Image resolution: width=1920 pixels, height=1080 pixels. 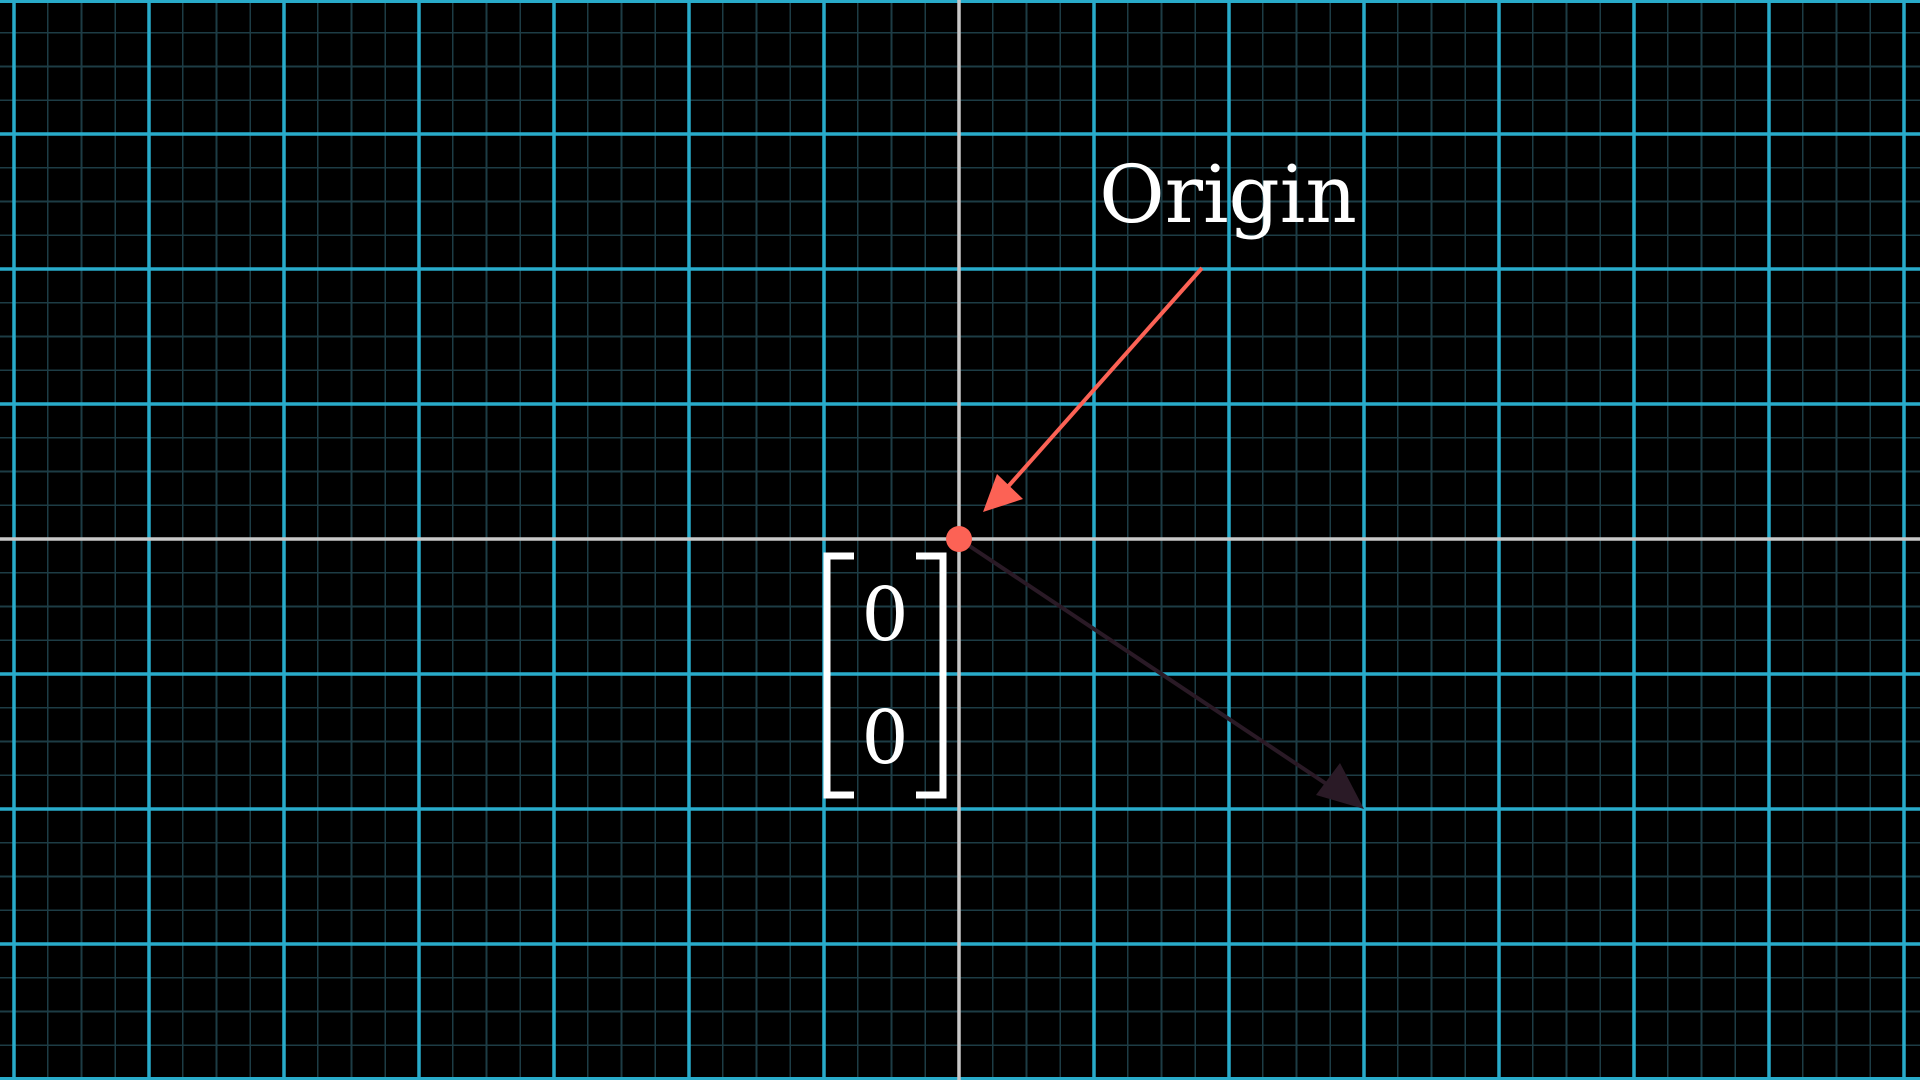 What do you see at coordinates (1340, 786) in the screenshot?
I see `faded-vector-arrowhead` at bounding box center [1340, 786].